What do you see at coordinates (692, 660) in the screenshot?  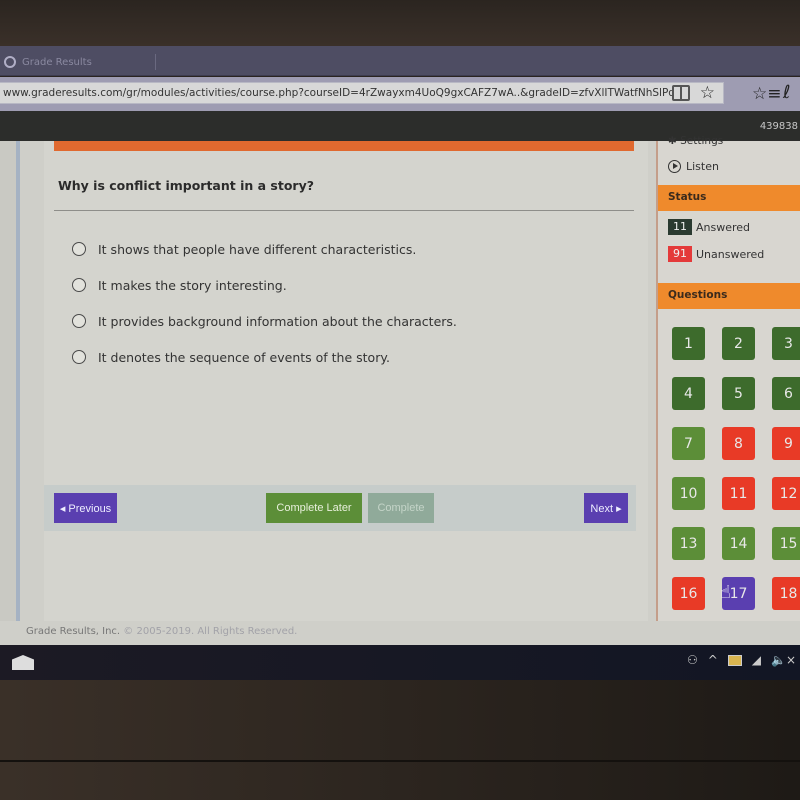 I see `people-icon: ⚇` at bounding box center [692, 660].